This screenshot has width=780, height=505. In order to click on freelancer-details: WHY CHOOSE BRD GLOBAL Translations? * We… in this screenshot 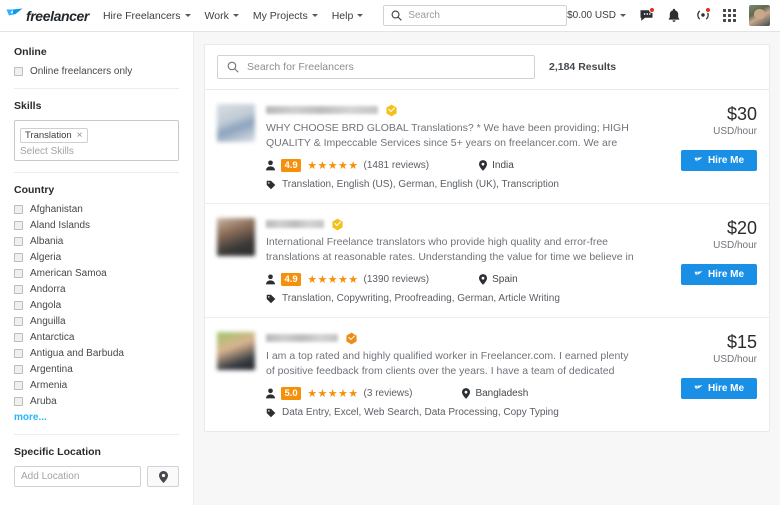, I will do `click(457, 147)`.